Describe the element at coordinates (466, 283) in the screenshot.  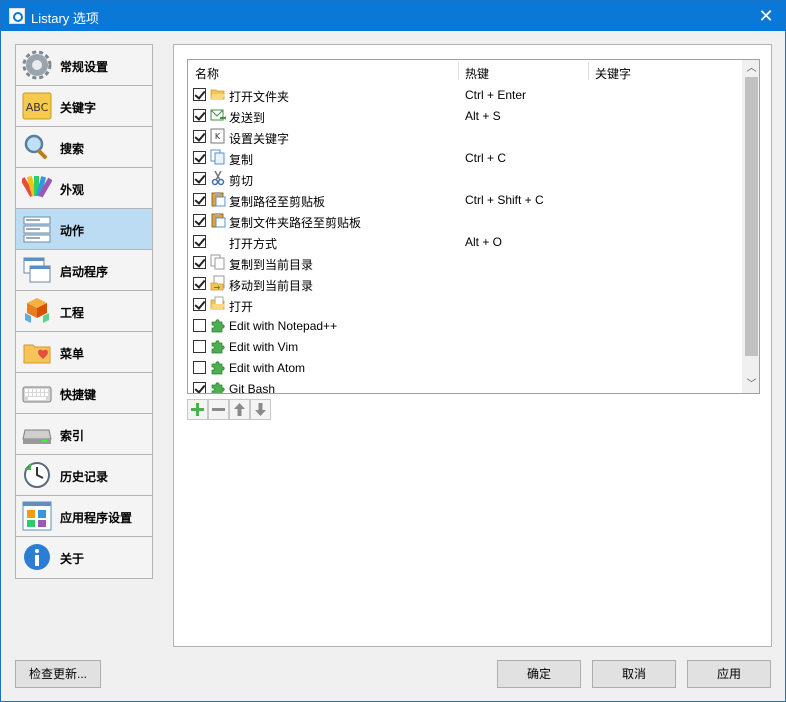
I see `list-item: 移动到当前目录` at that location.